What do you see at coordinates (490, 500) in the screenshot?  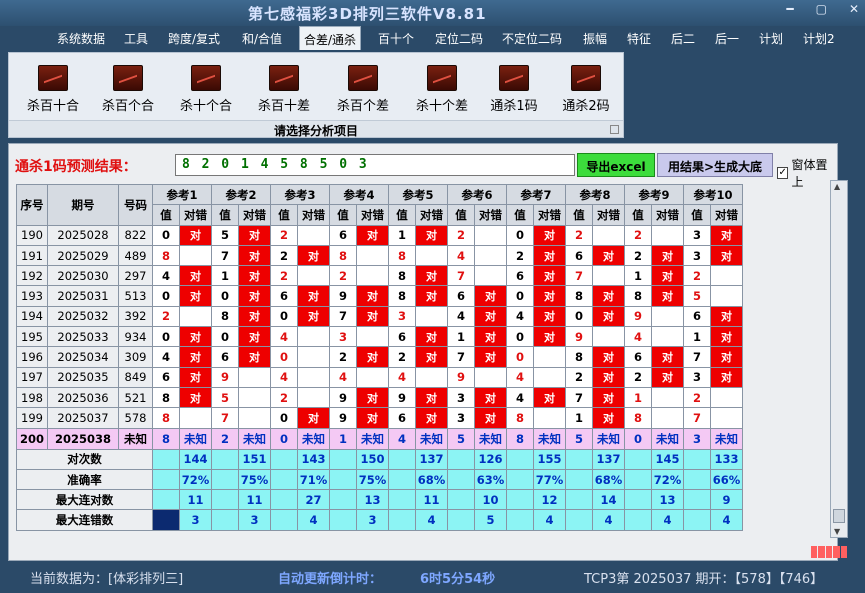 I see `stats-value: 10` at bounding box center [490, 500].